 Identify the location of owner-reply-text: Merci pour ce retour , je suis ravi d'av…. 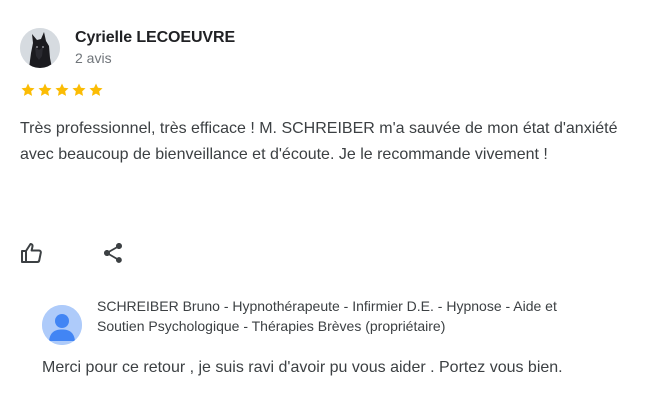
(302, 367).